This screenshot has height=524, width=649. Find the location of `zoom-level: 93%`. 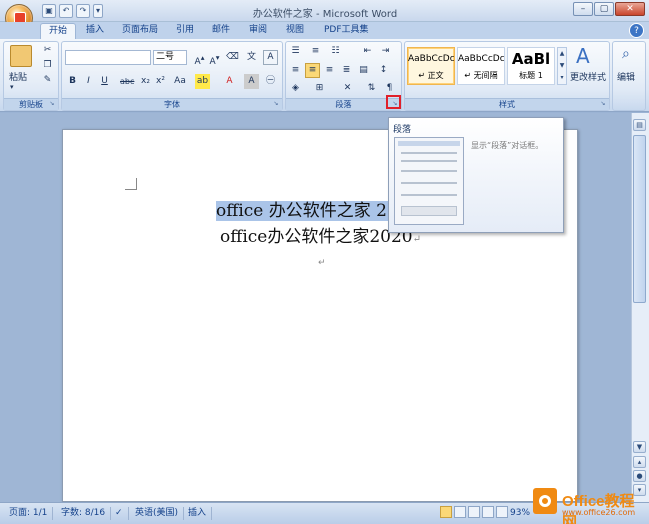

zoom-level: 93% is located at coordinates (520, 513).